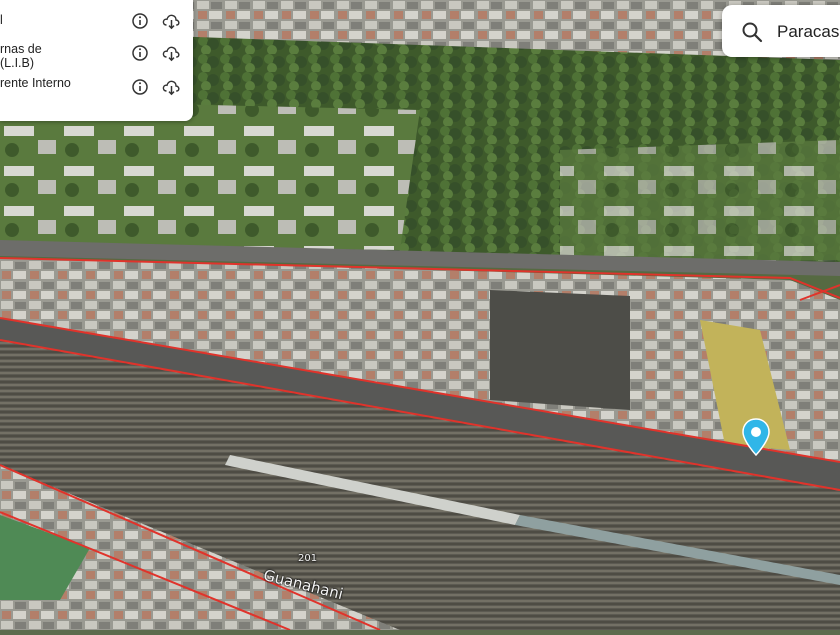 This screenshot has height=635, width=840. Describe the element at coordinates (308, 558) in the screenshot. I see `route-number-label: 201` at that location.